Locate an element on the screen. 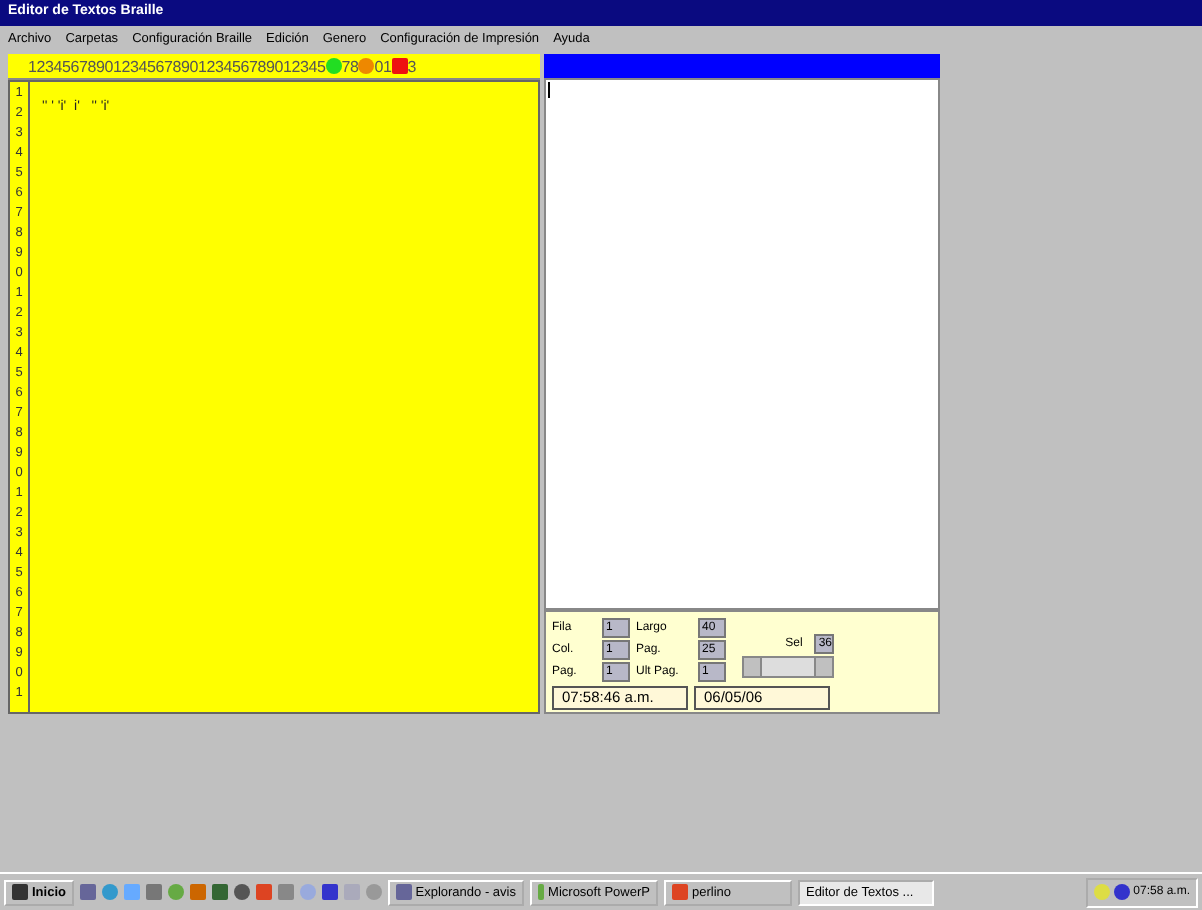 This screenshot has height=910, width=1202. text-caret is located at coordinates (549, 90).